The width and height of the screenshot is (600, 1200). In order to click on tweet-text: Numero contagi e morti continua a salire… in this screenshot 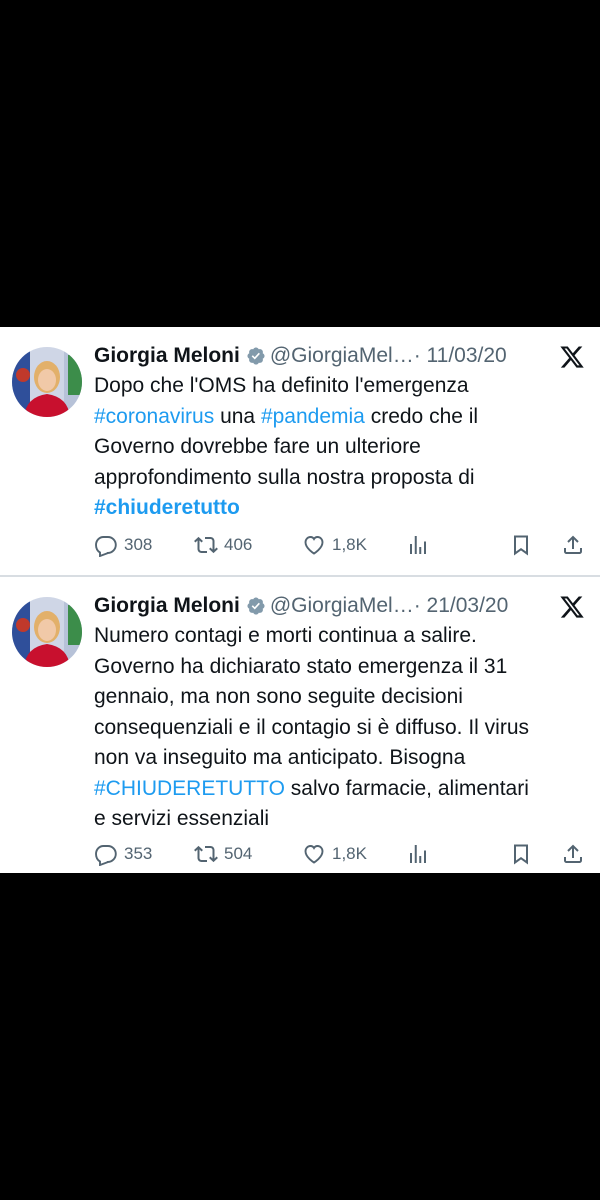, I will do `click(341, 728)`.